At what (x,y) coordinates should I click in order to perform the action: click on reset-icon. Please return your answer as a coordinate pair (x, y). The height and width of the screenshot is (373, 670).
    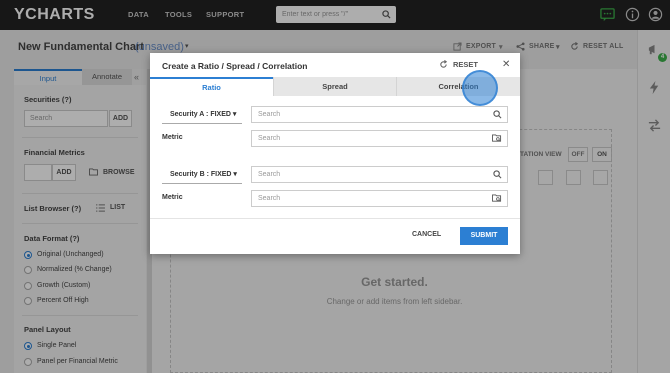
    Looking at the image, I should click on (444, 64).